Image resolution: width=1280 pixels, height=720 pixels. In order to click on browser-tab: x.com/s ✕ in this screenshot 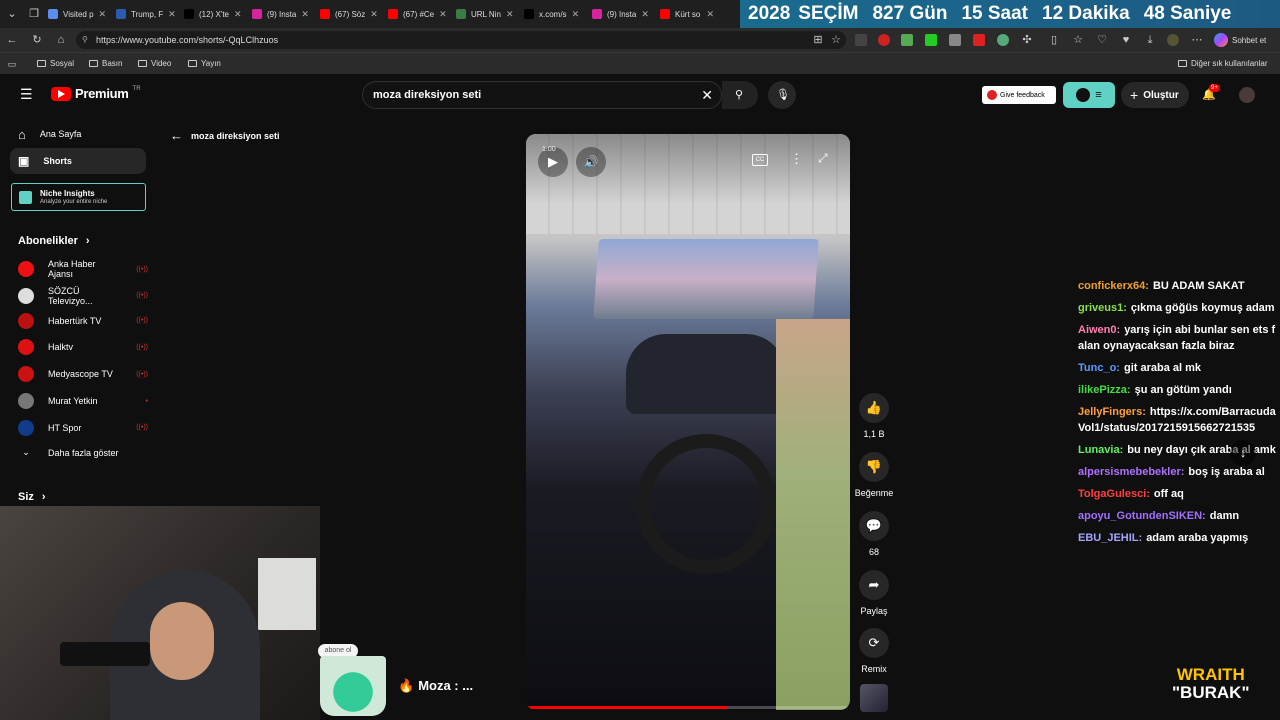, I will do `click(551, 14)`.